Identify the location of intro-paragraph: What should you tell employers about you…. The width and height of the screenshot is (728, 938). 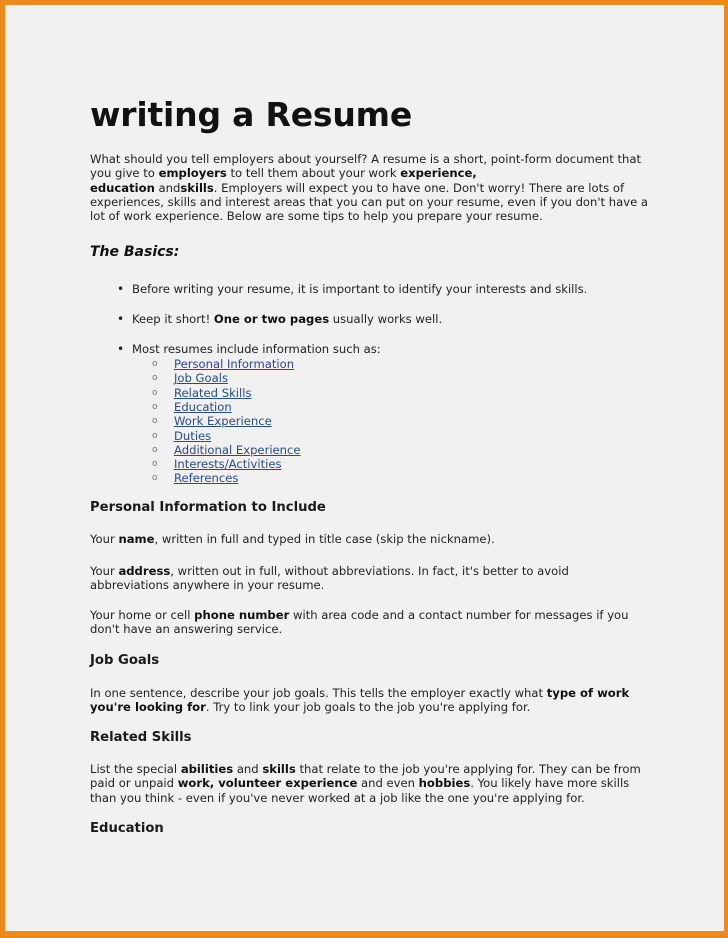
(370, 187).